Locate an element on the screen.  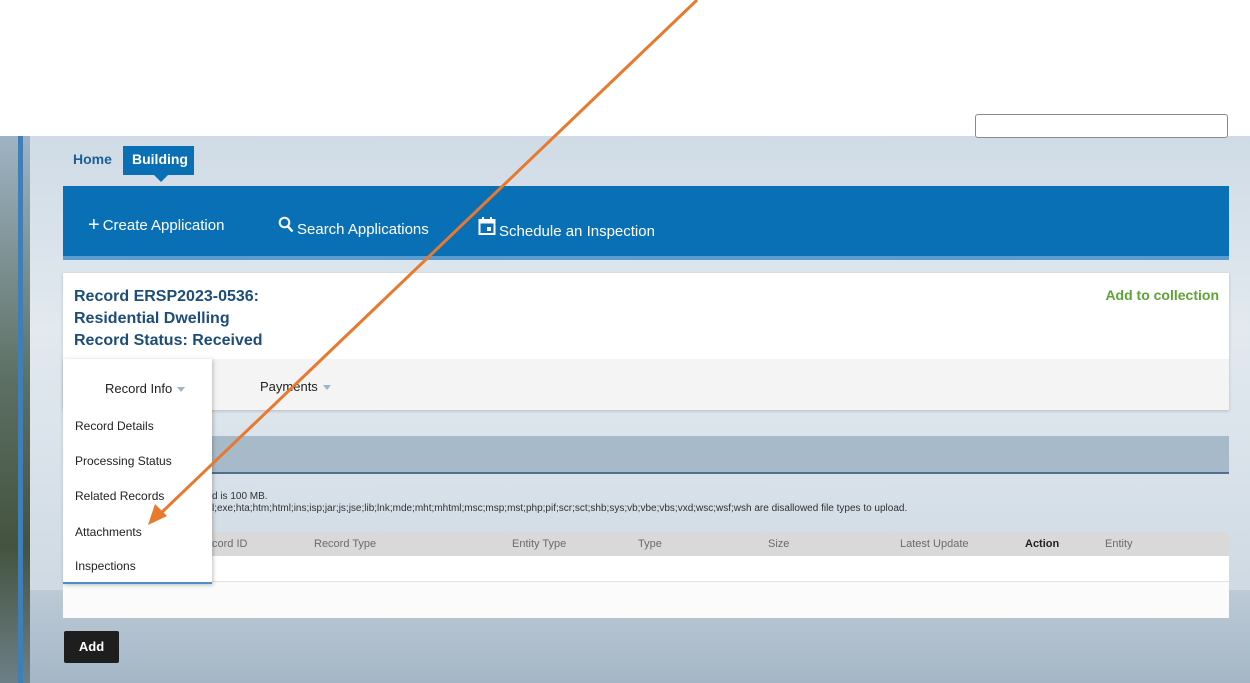
menu-item-processing-status: Processing Status is located at coordinates (123, 461).